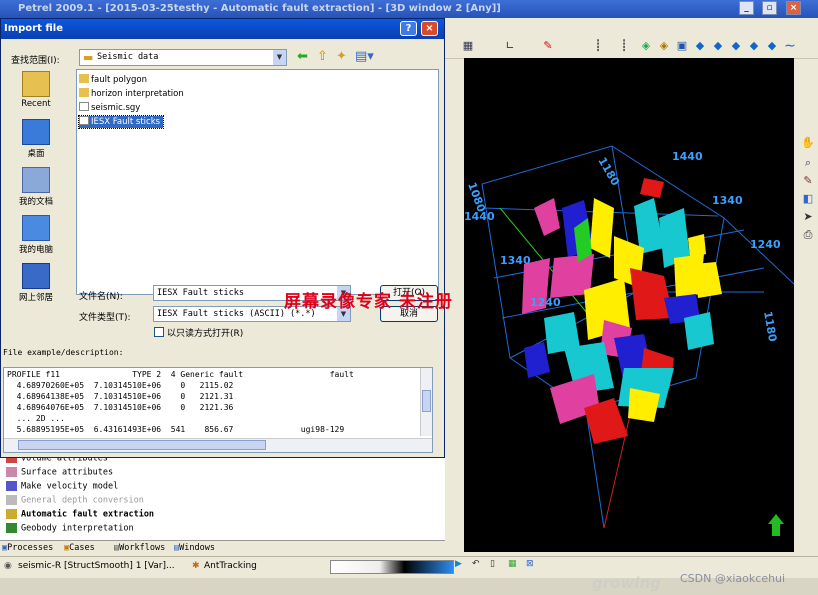  Describe the element at coordinates (631, 47) in the screenshot. I see `main-toolbar: ▦ ∟ ✎ ┋ ┋ ◈ ◈ ▣ ◆ ◆ ◆ ◆ ◆ ∼` at that location.